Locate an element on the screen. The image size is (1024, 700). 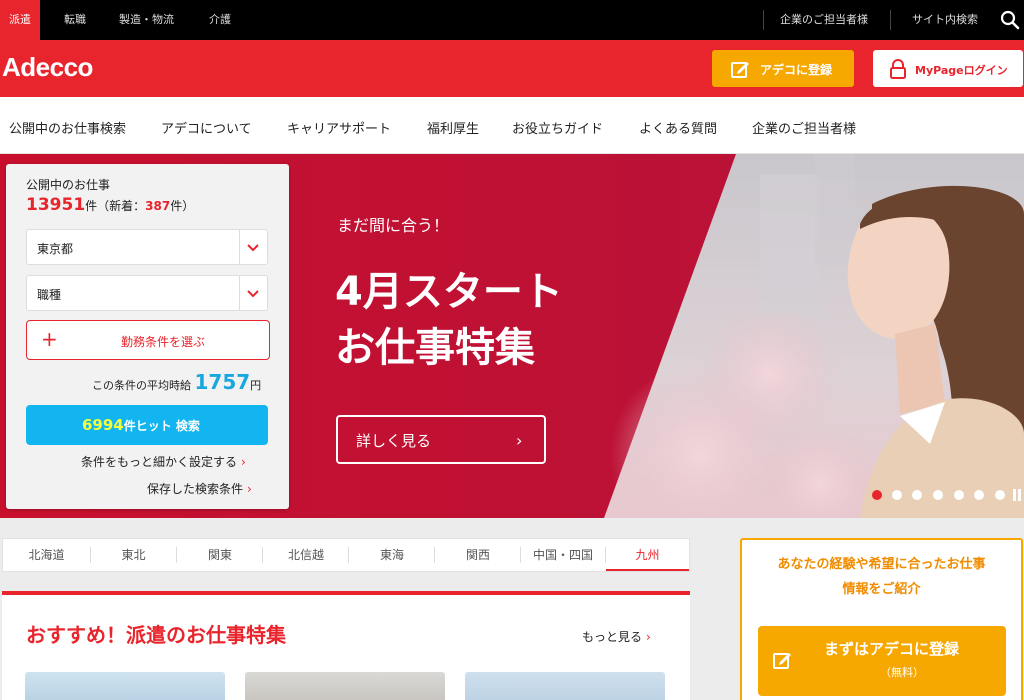
promo-message-line2: 情報をご紹介 is located at coordinates (881, 589).